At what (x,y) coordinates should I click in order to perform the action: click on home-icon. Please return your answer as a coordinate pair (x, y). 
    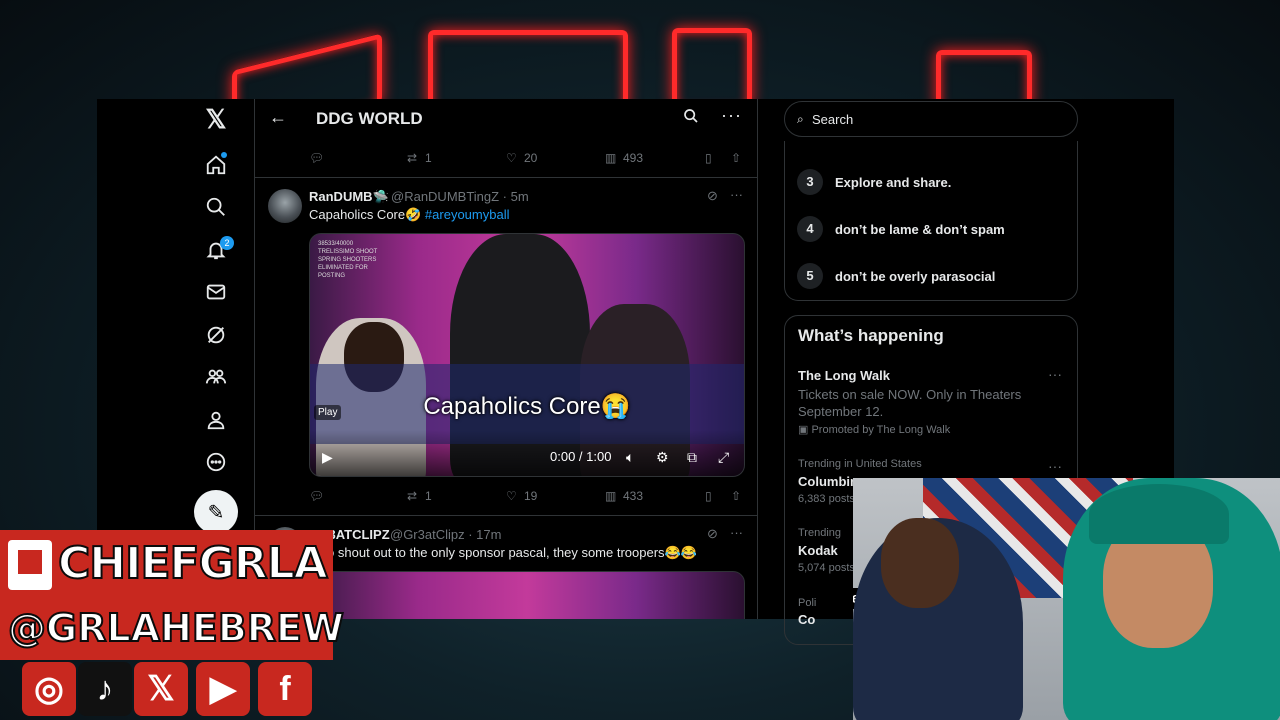
    Looking at the image, I should click on (216, 165).